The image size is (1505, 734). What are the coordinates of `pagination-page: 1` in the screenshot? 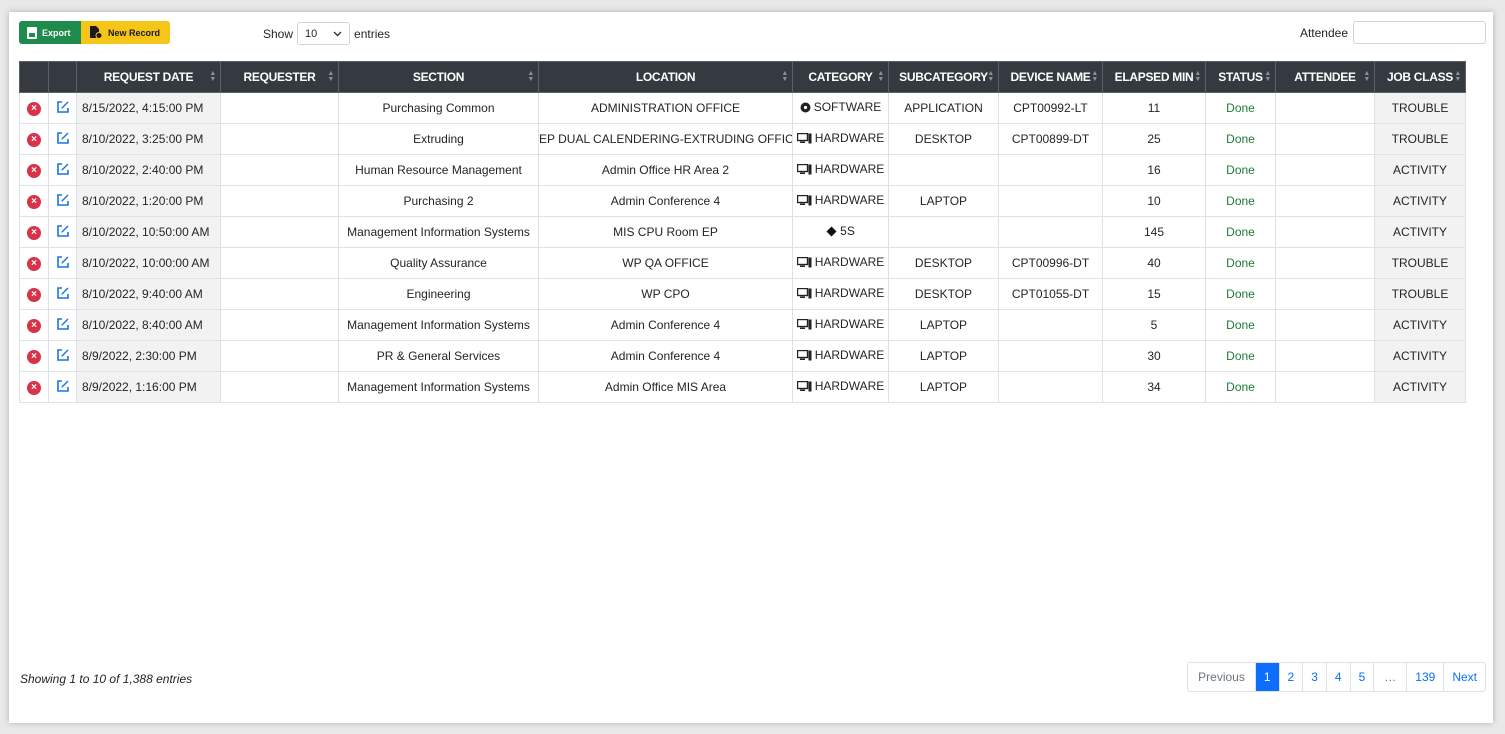 It's located at (1266, 677).